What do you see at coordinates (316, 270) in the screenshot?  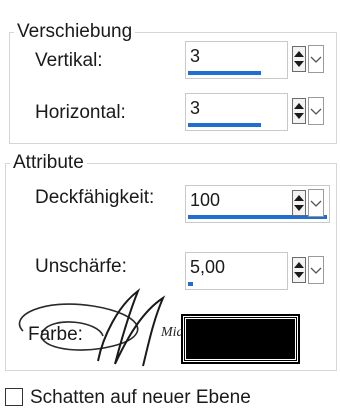 I see `blur-chevron-down-icon` at bounding box center [316, 270].